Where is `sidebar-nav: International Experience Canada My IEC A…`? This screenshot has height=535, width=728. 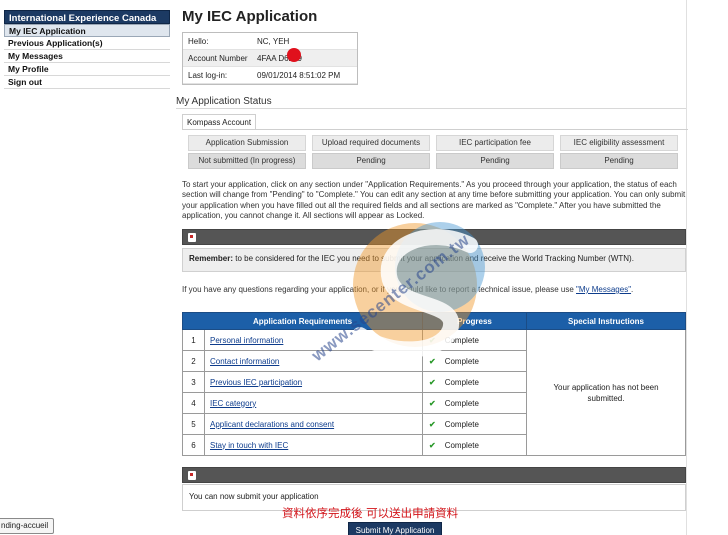 sidebar-nav: International Experience Canada My IEC A… is located at coordinates (87, 49).